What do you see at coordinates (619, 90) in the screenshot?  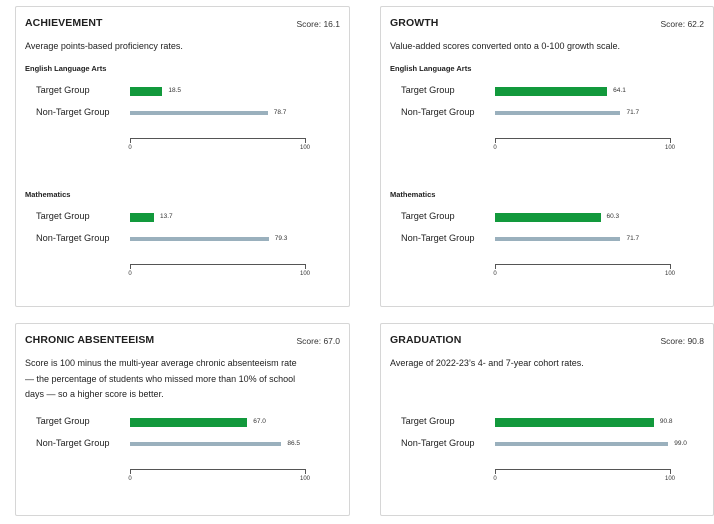 I see `bar-value-label: 64.1` at bounding box center [619, 90].